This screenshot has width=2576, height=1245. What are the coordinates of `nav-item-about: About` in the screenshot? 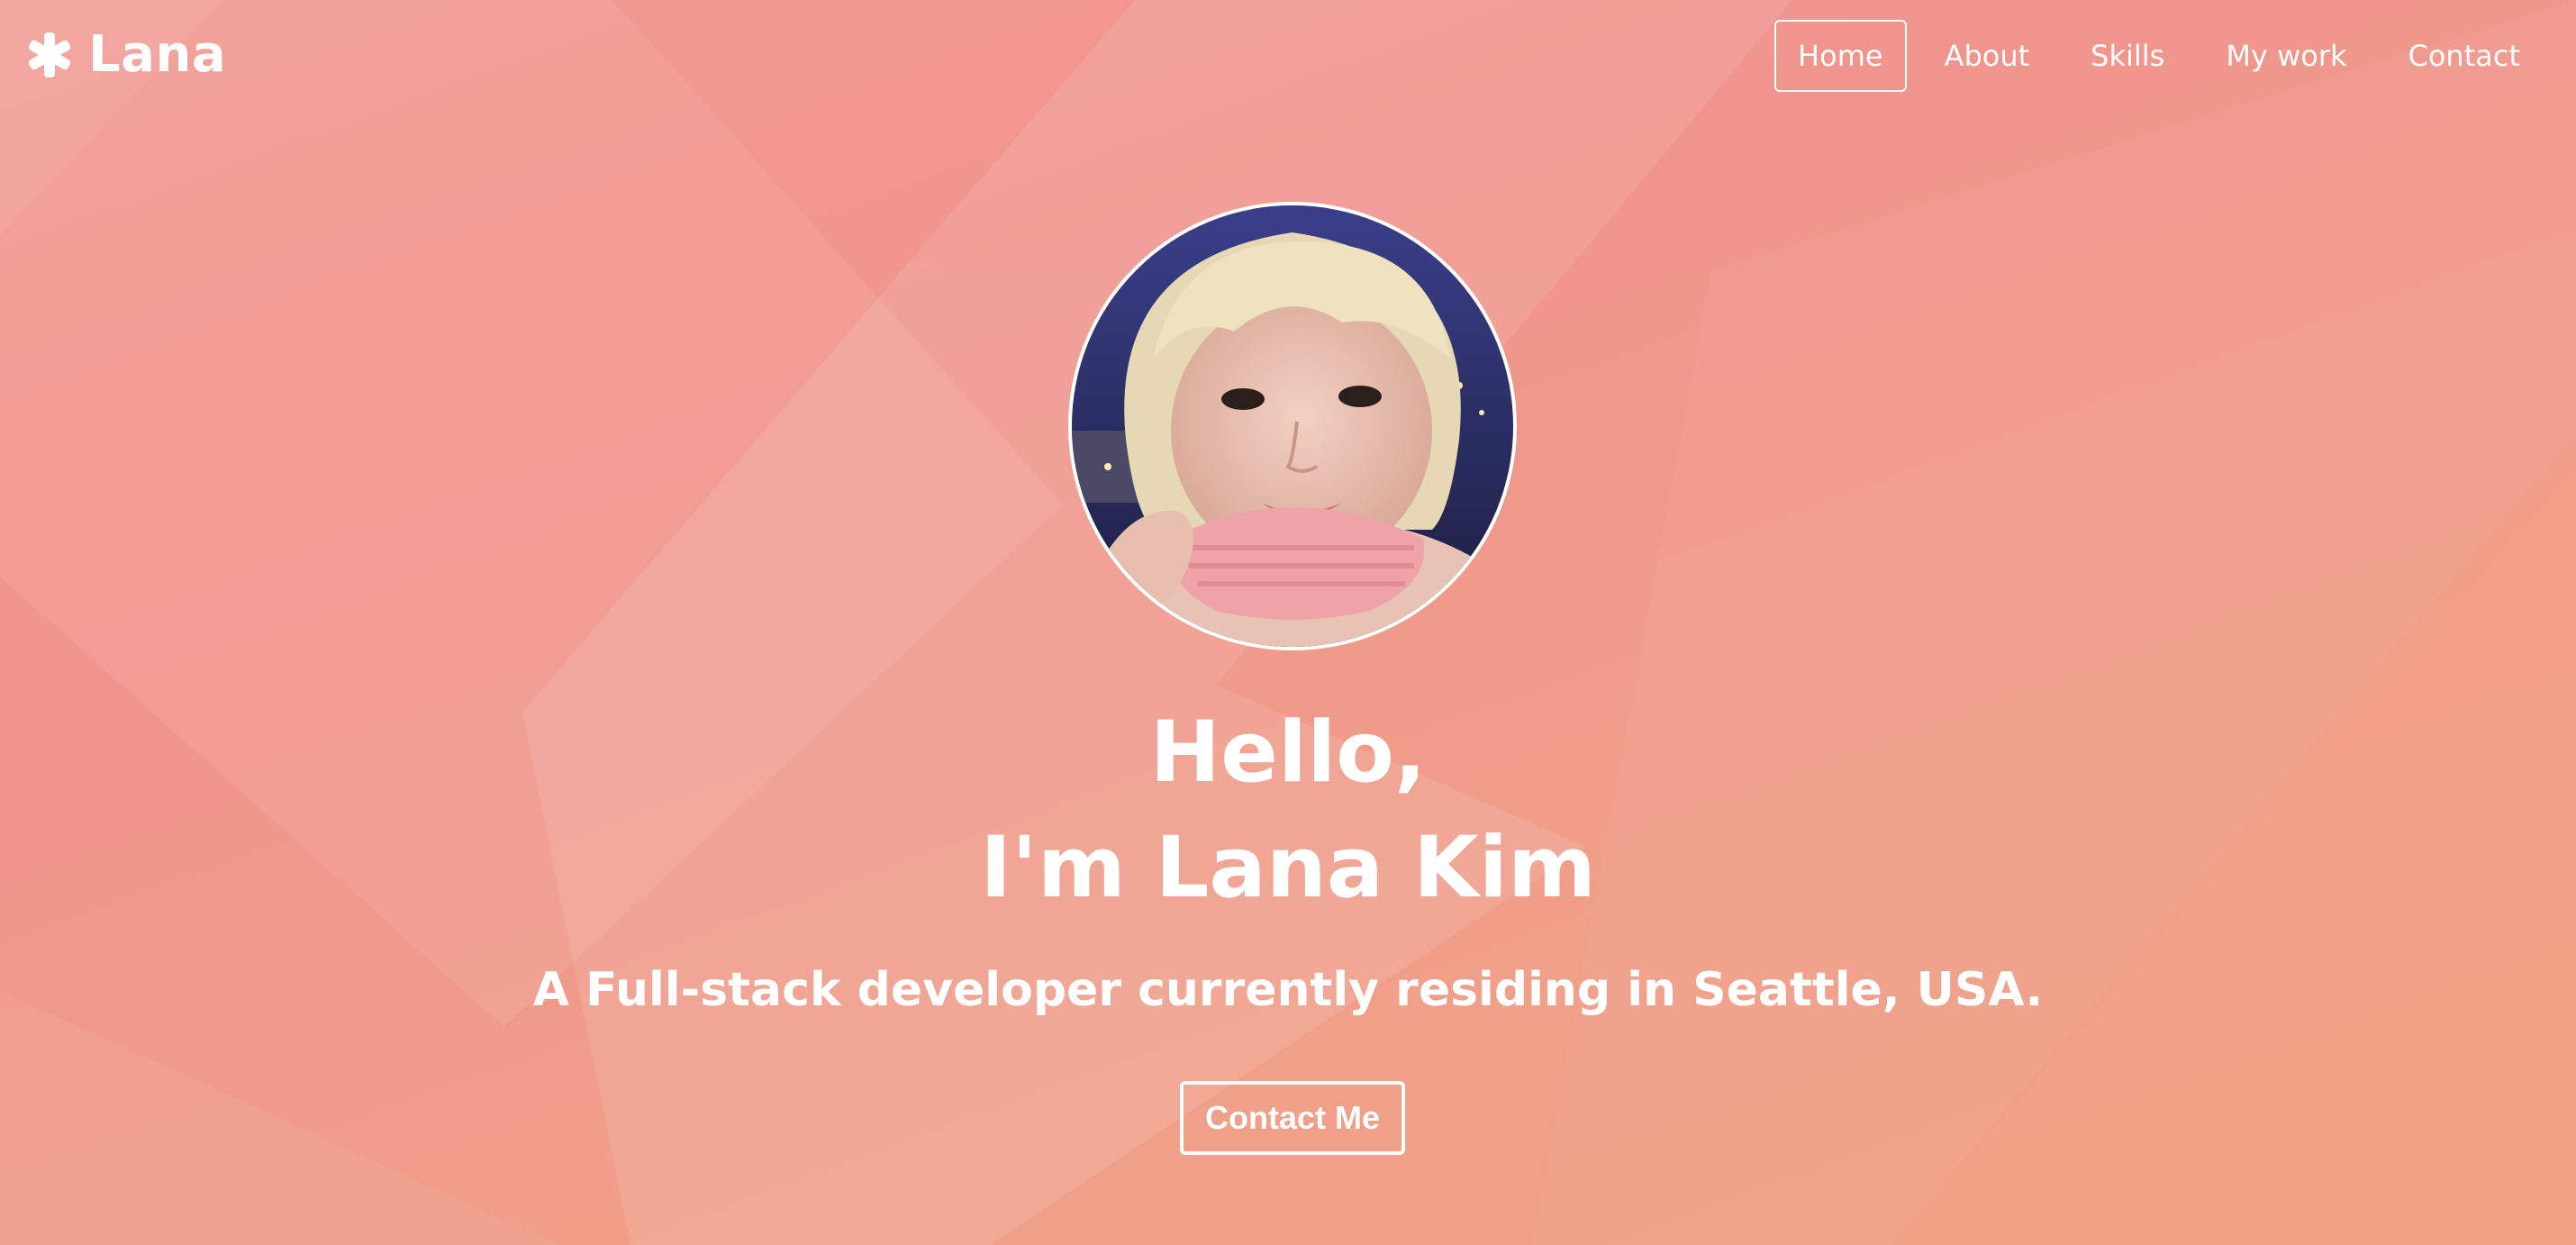 It's located at (1987, 56).